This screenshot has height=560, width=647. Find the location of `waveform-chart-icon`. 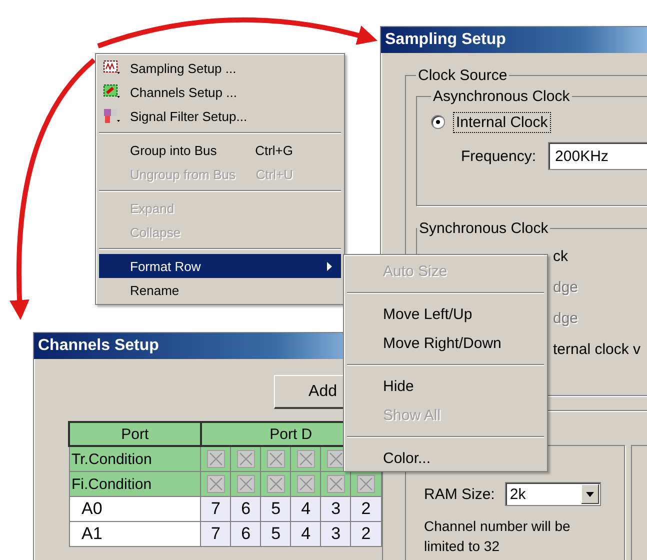

waveform-chart-icon is located at coordinates (113, 68).